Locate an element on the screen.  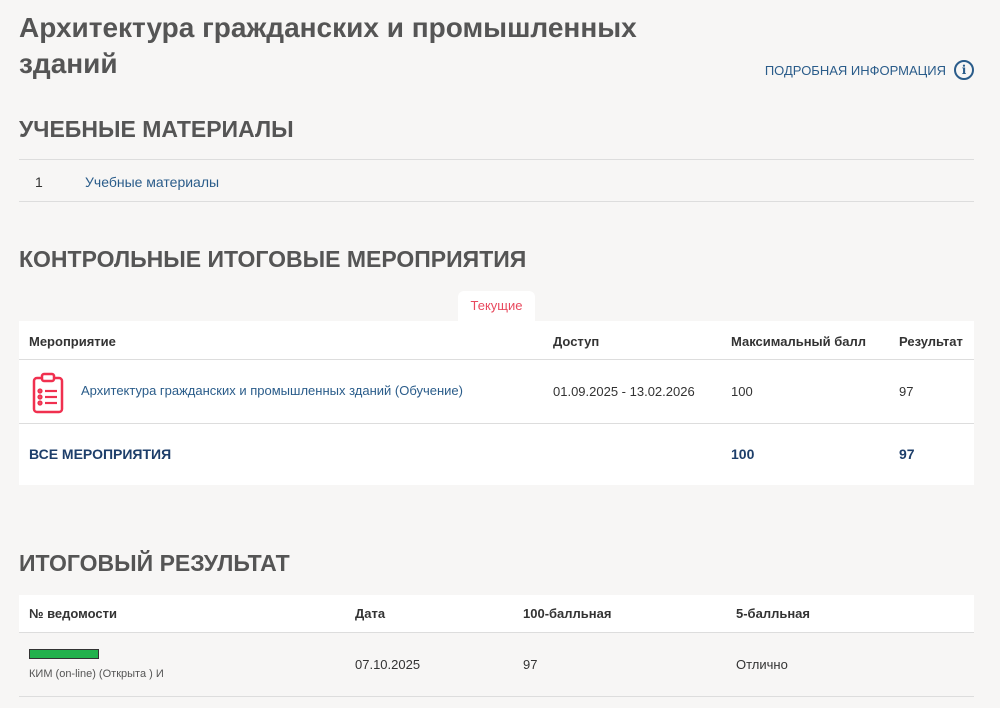
status-bar is located at coordinates (64, 654).